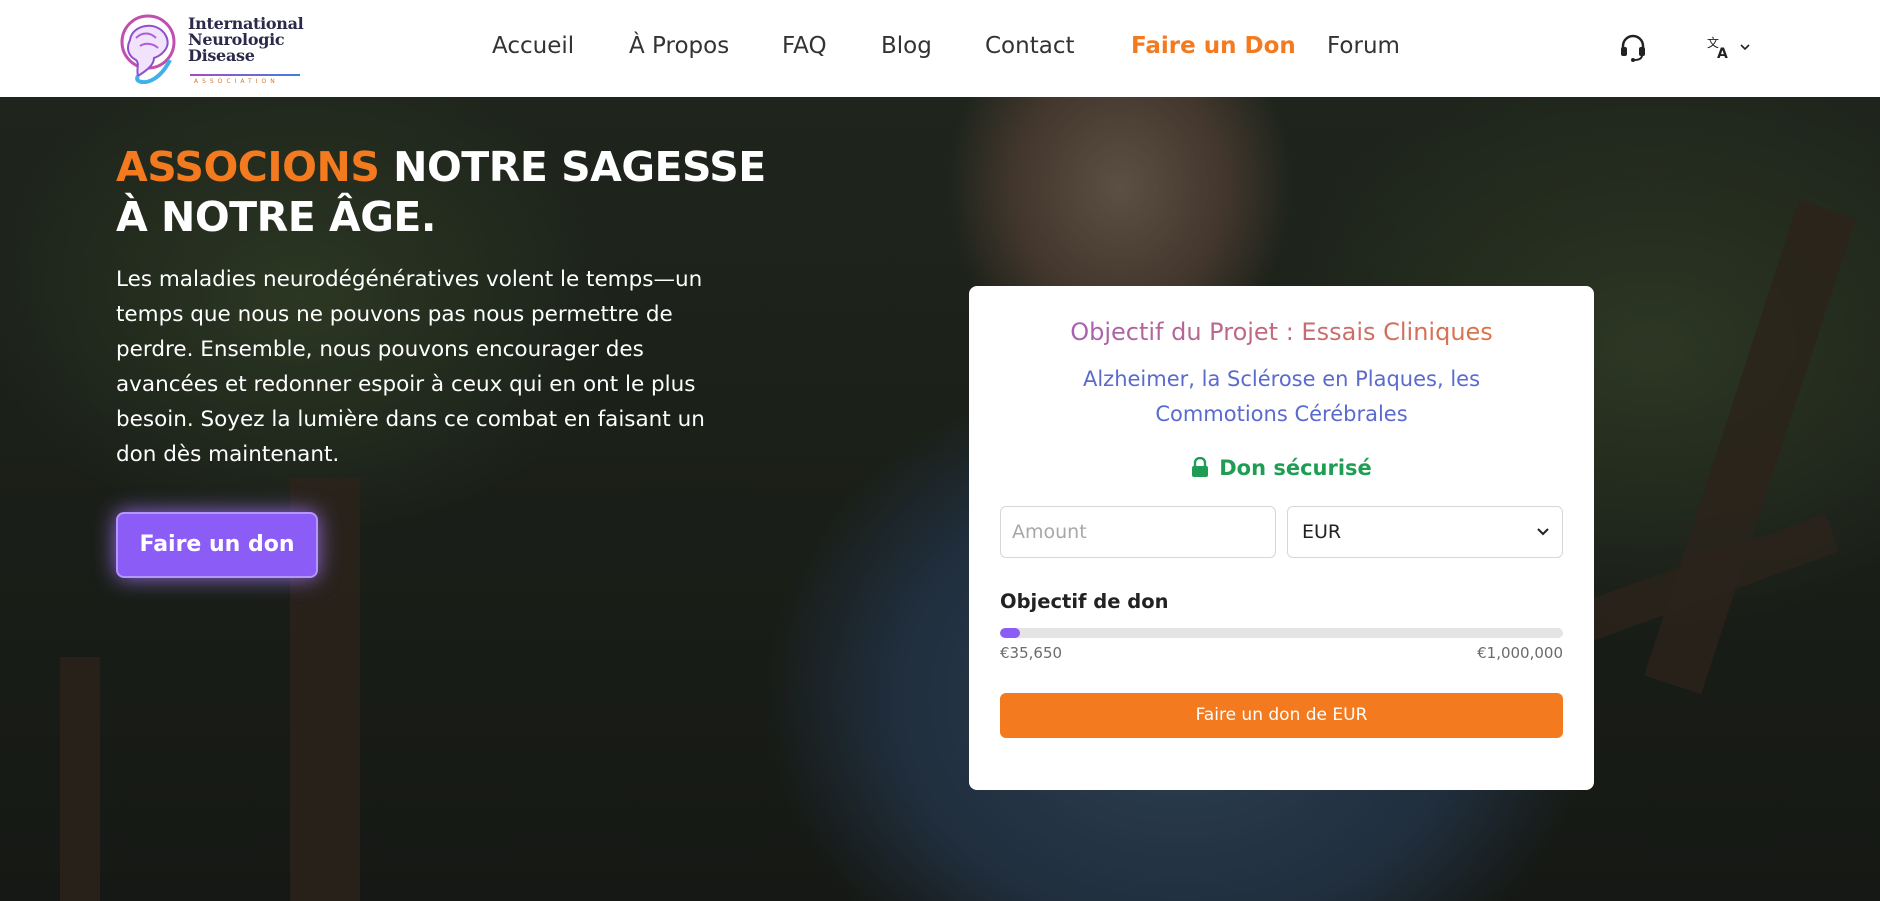 The image size is (1880, 901). Describe the element at coordinates (1213, 46) in the screenshot. I see `nav-faire-un-don: Faire un Don` at that location.